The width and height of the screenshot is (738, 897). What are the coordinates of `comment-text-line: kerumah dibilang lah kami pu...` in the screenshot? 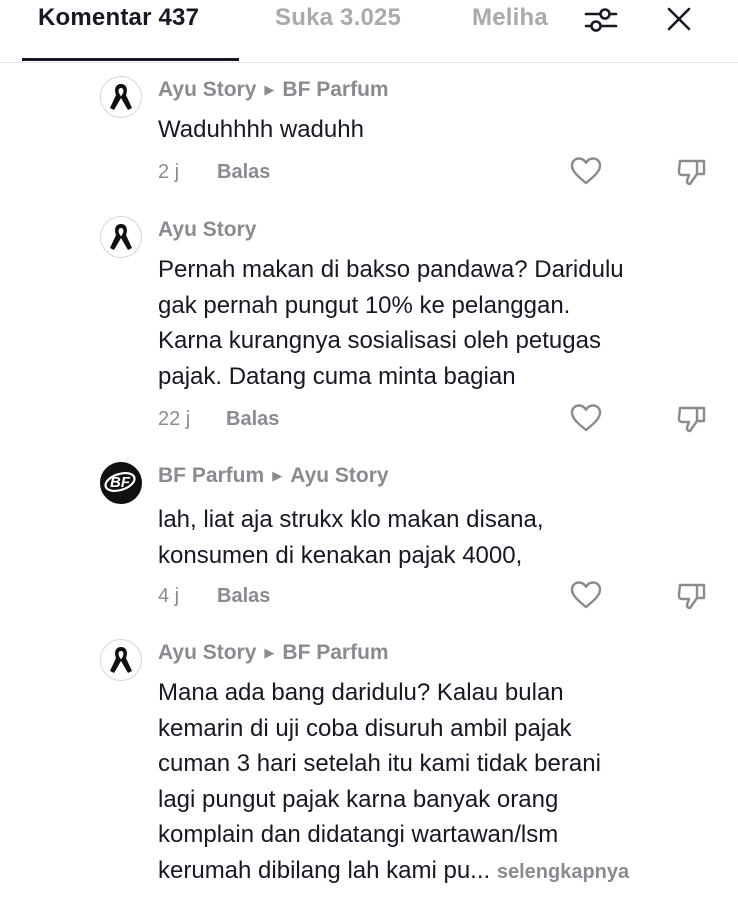 It's located at (324, 870).